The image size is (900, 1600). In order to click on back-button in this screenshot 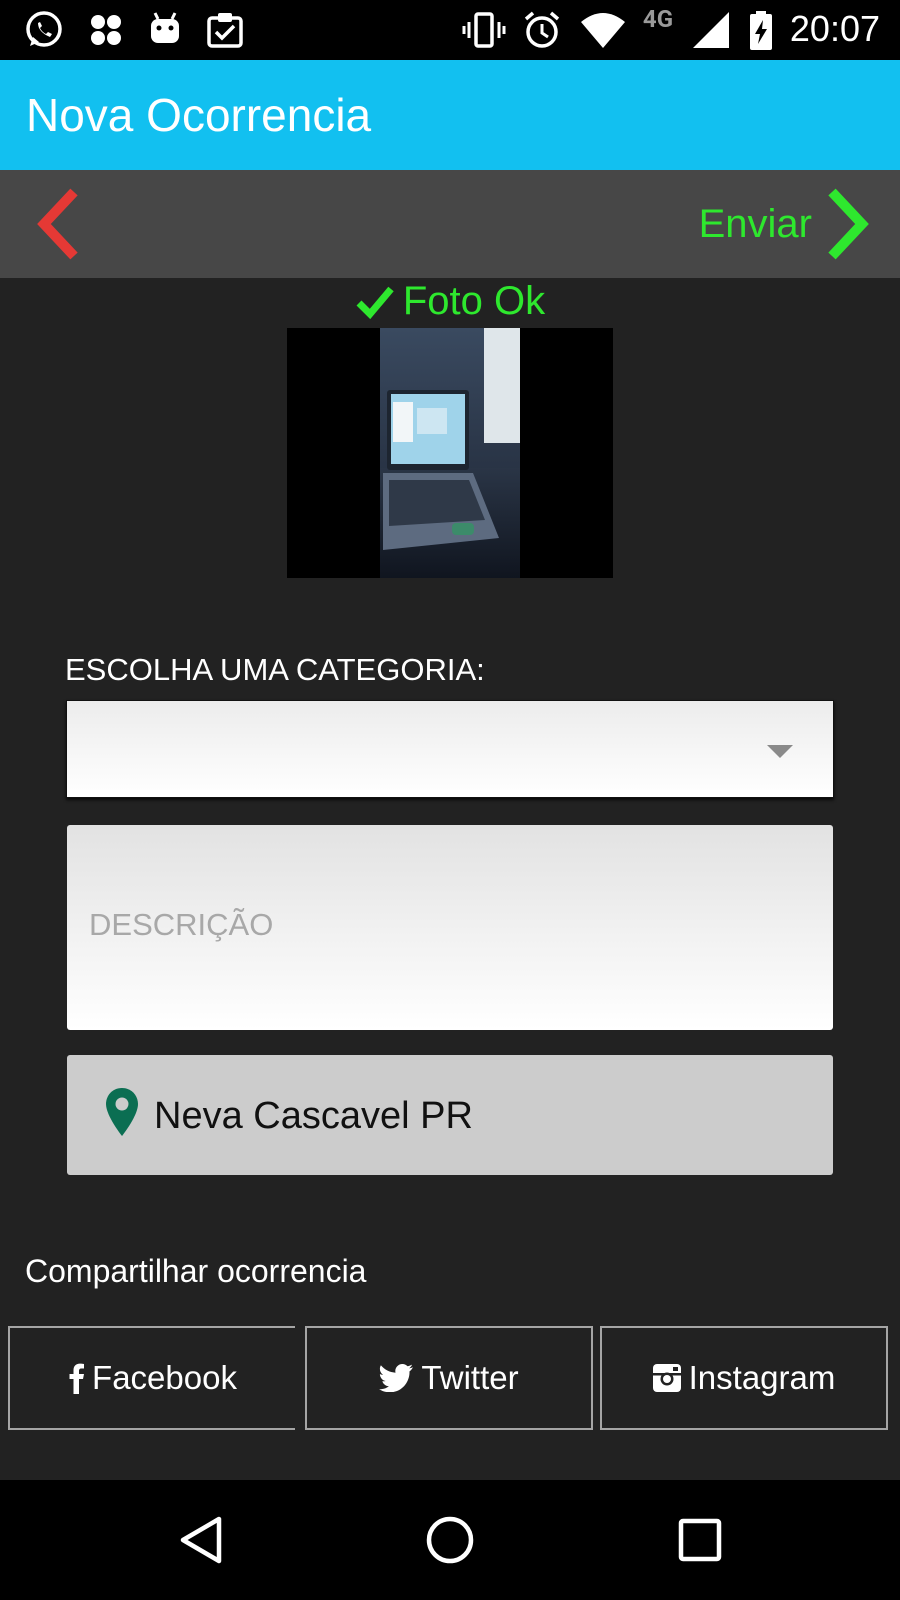, I will do `click(60, 224)`.